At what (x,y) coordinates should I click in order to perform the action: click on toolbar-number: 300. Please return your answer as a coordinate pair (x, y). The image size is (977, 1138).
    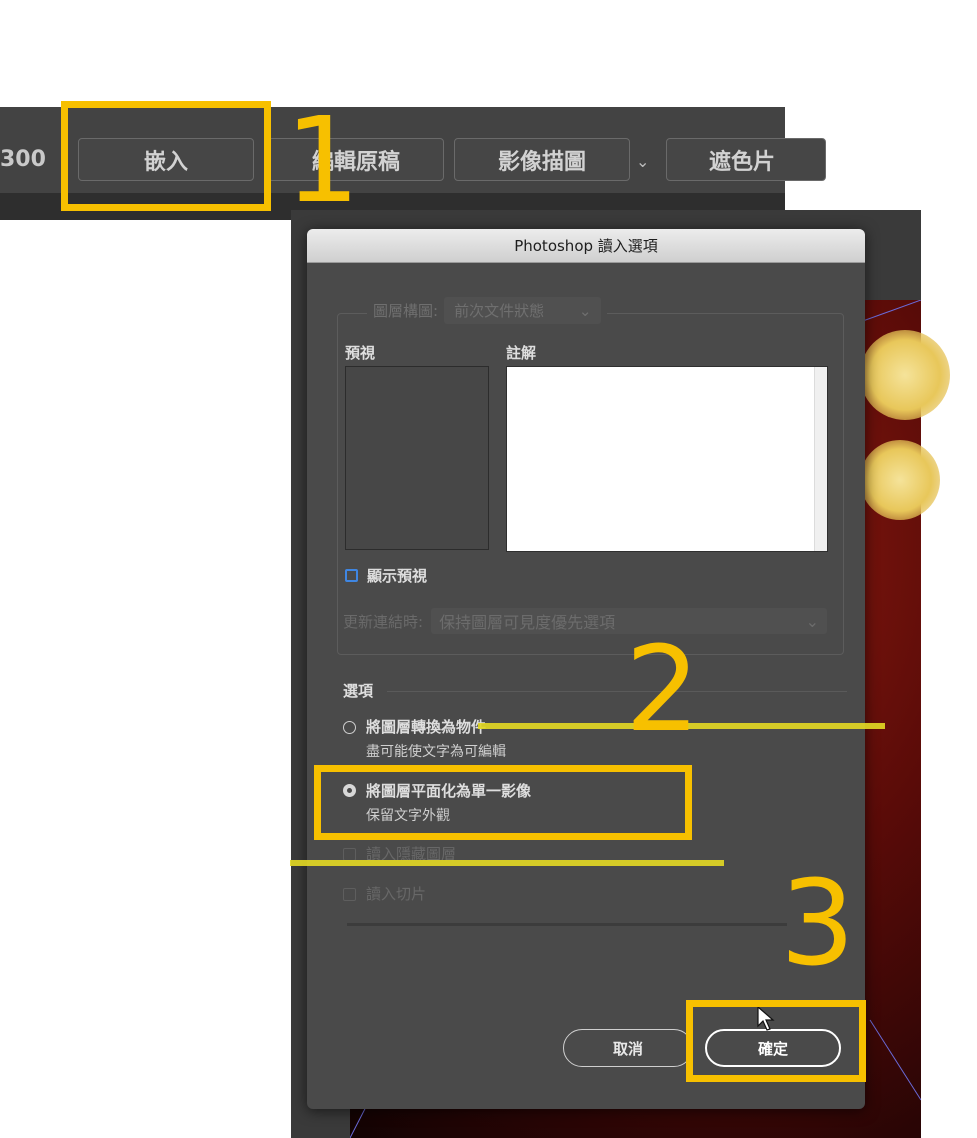
    Looking at the image, I should click on (23, 159).